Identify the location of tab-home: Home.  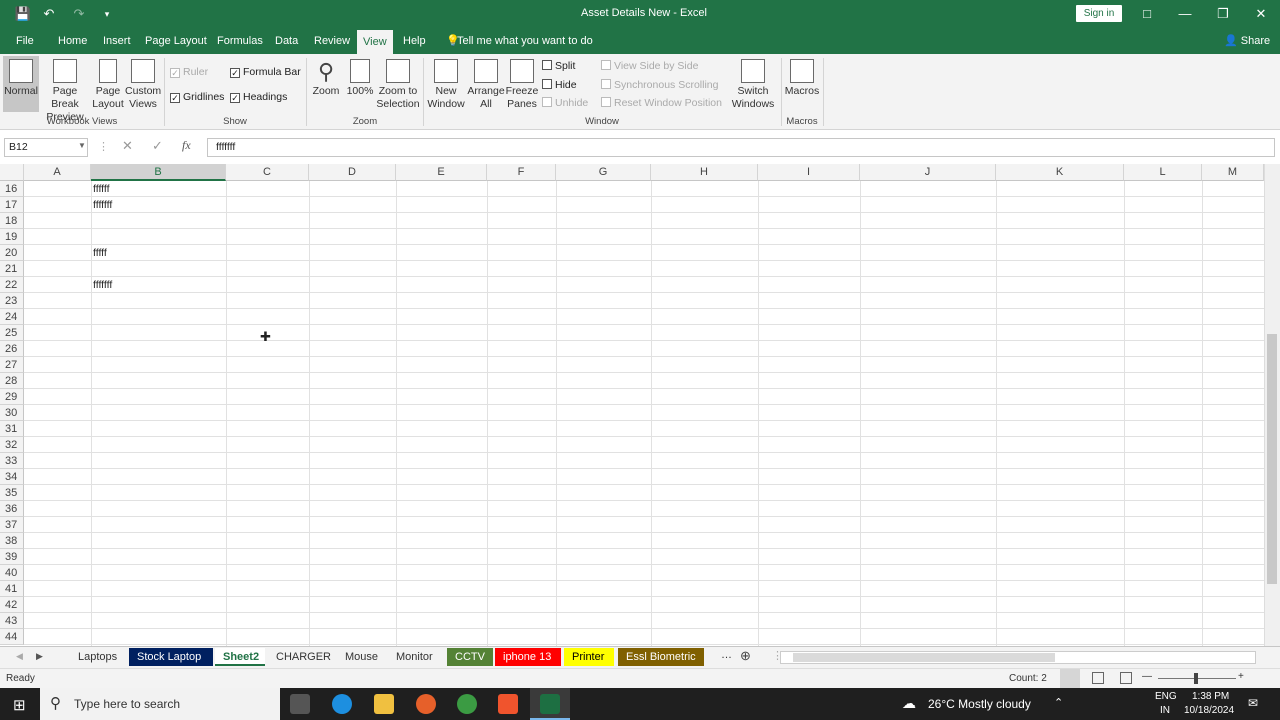
(72, 41).